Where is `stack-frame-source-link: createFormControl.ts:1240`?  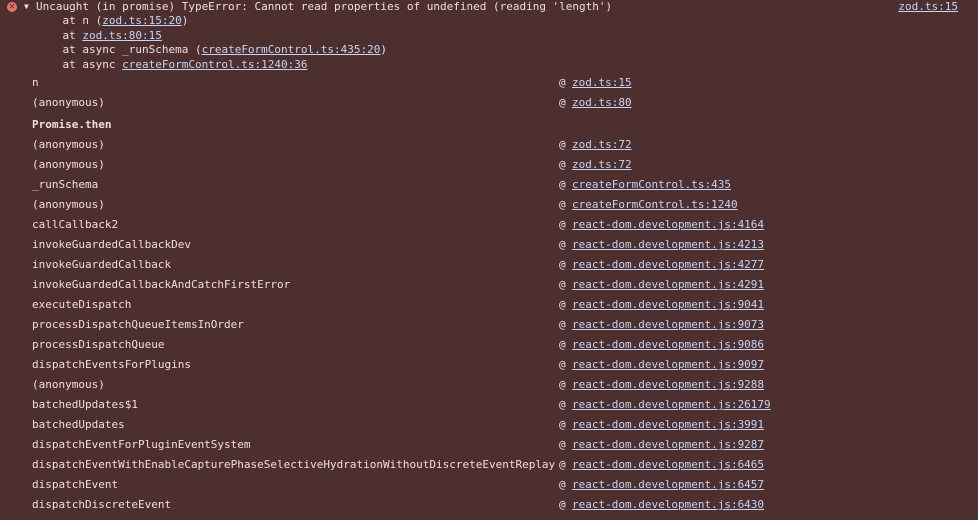 stack-frame-source-link: createFormControl.ts:1240 is located at coordinates (655, 205).